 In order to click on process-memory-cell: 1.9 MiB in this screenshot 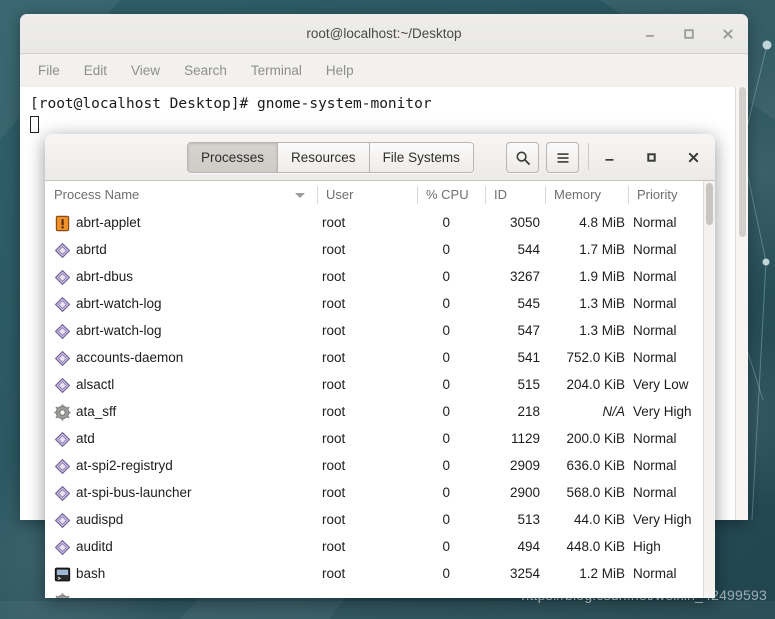, I will do `click(602, 276)`.